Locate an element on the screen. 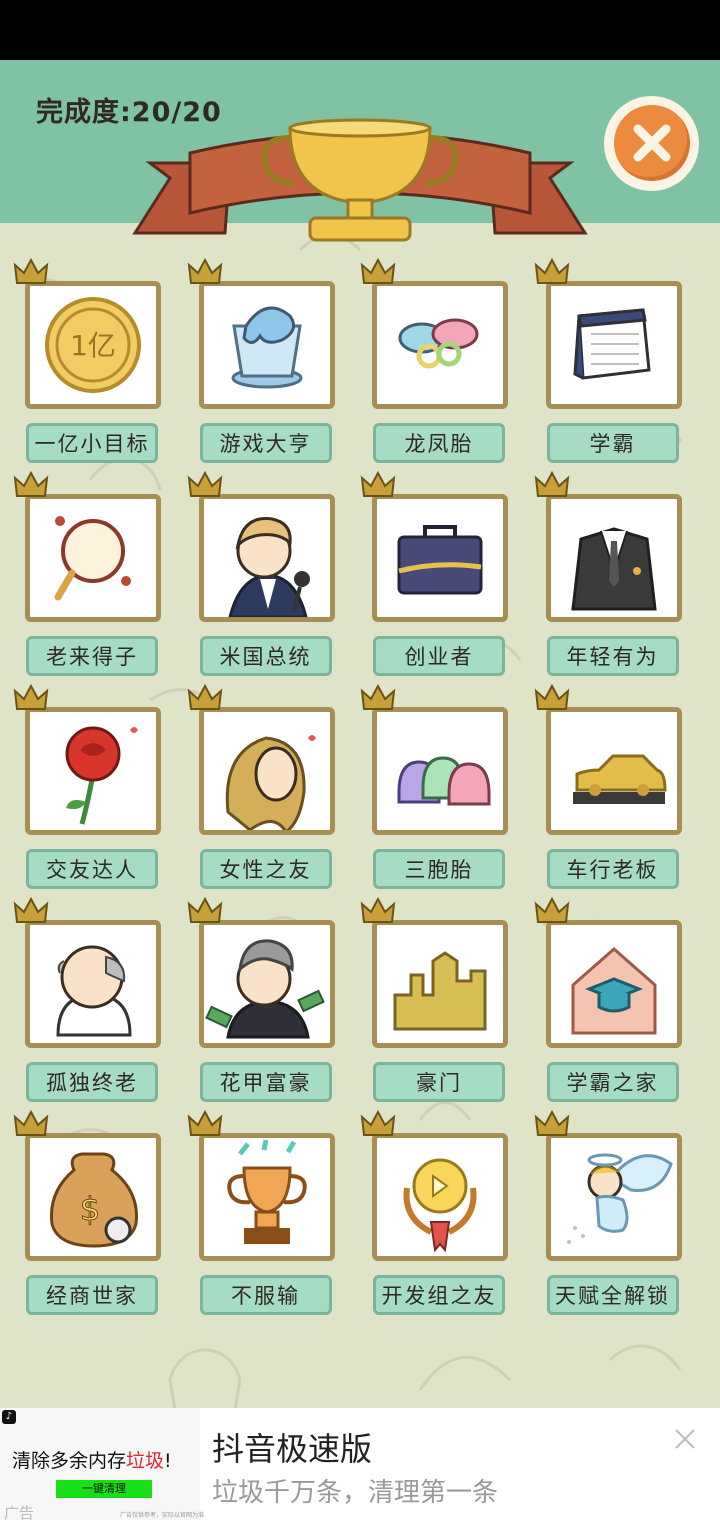  medal-icon is located at coordinates (440, 1205).